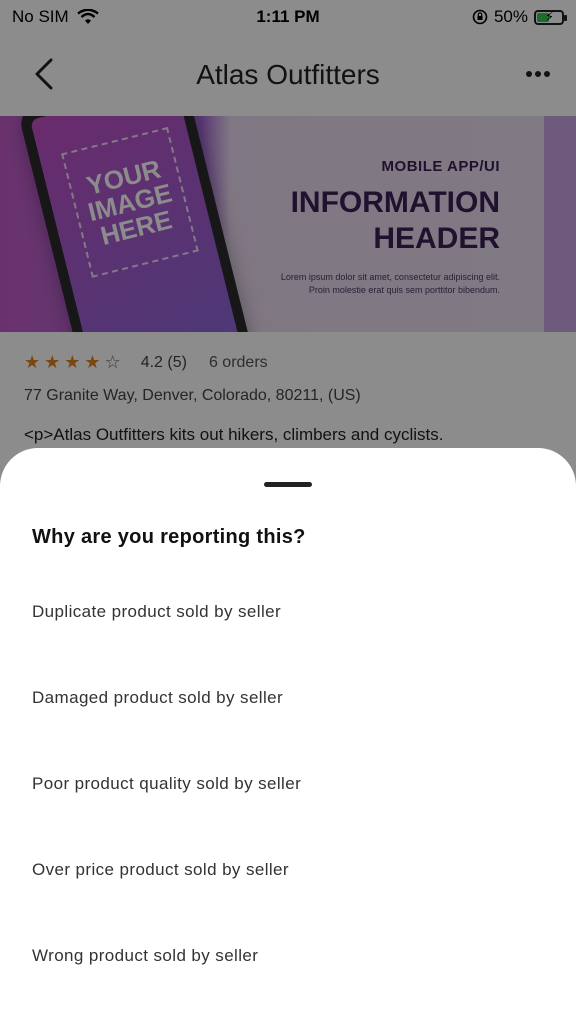  I want to click on sheet-grabber, so click(288, 484).